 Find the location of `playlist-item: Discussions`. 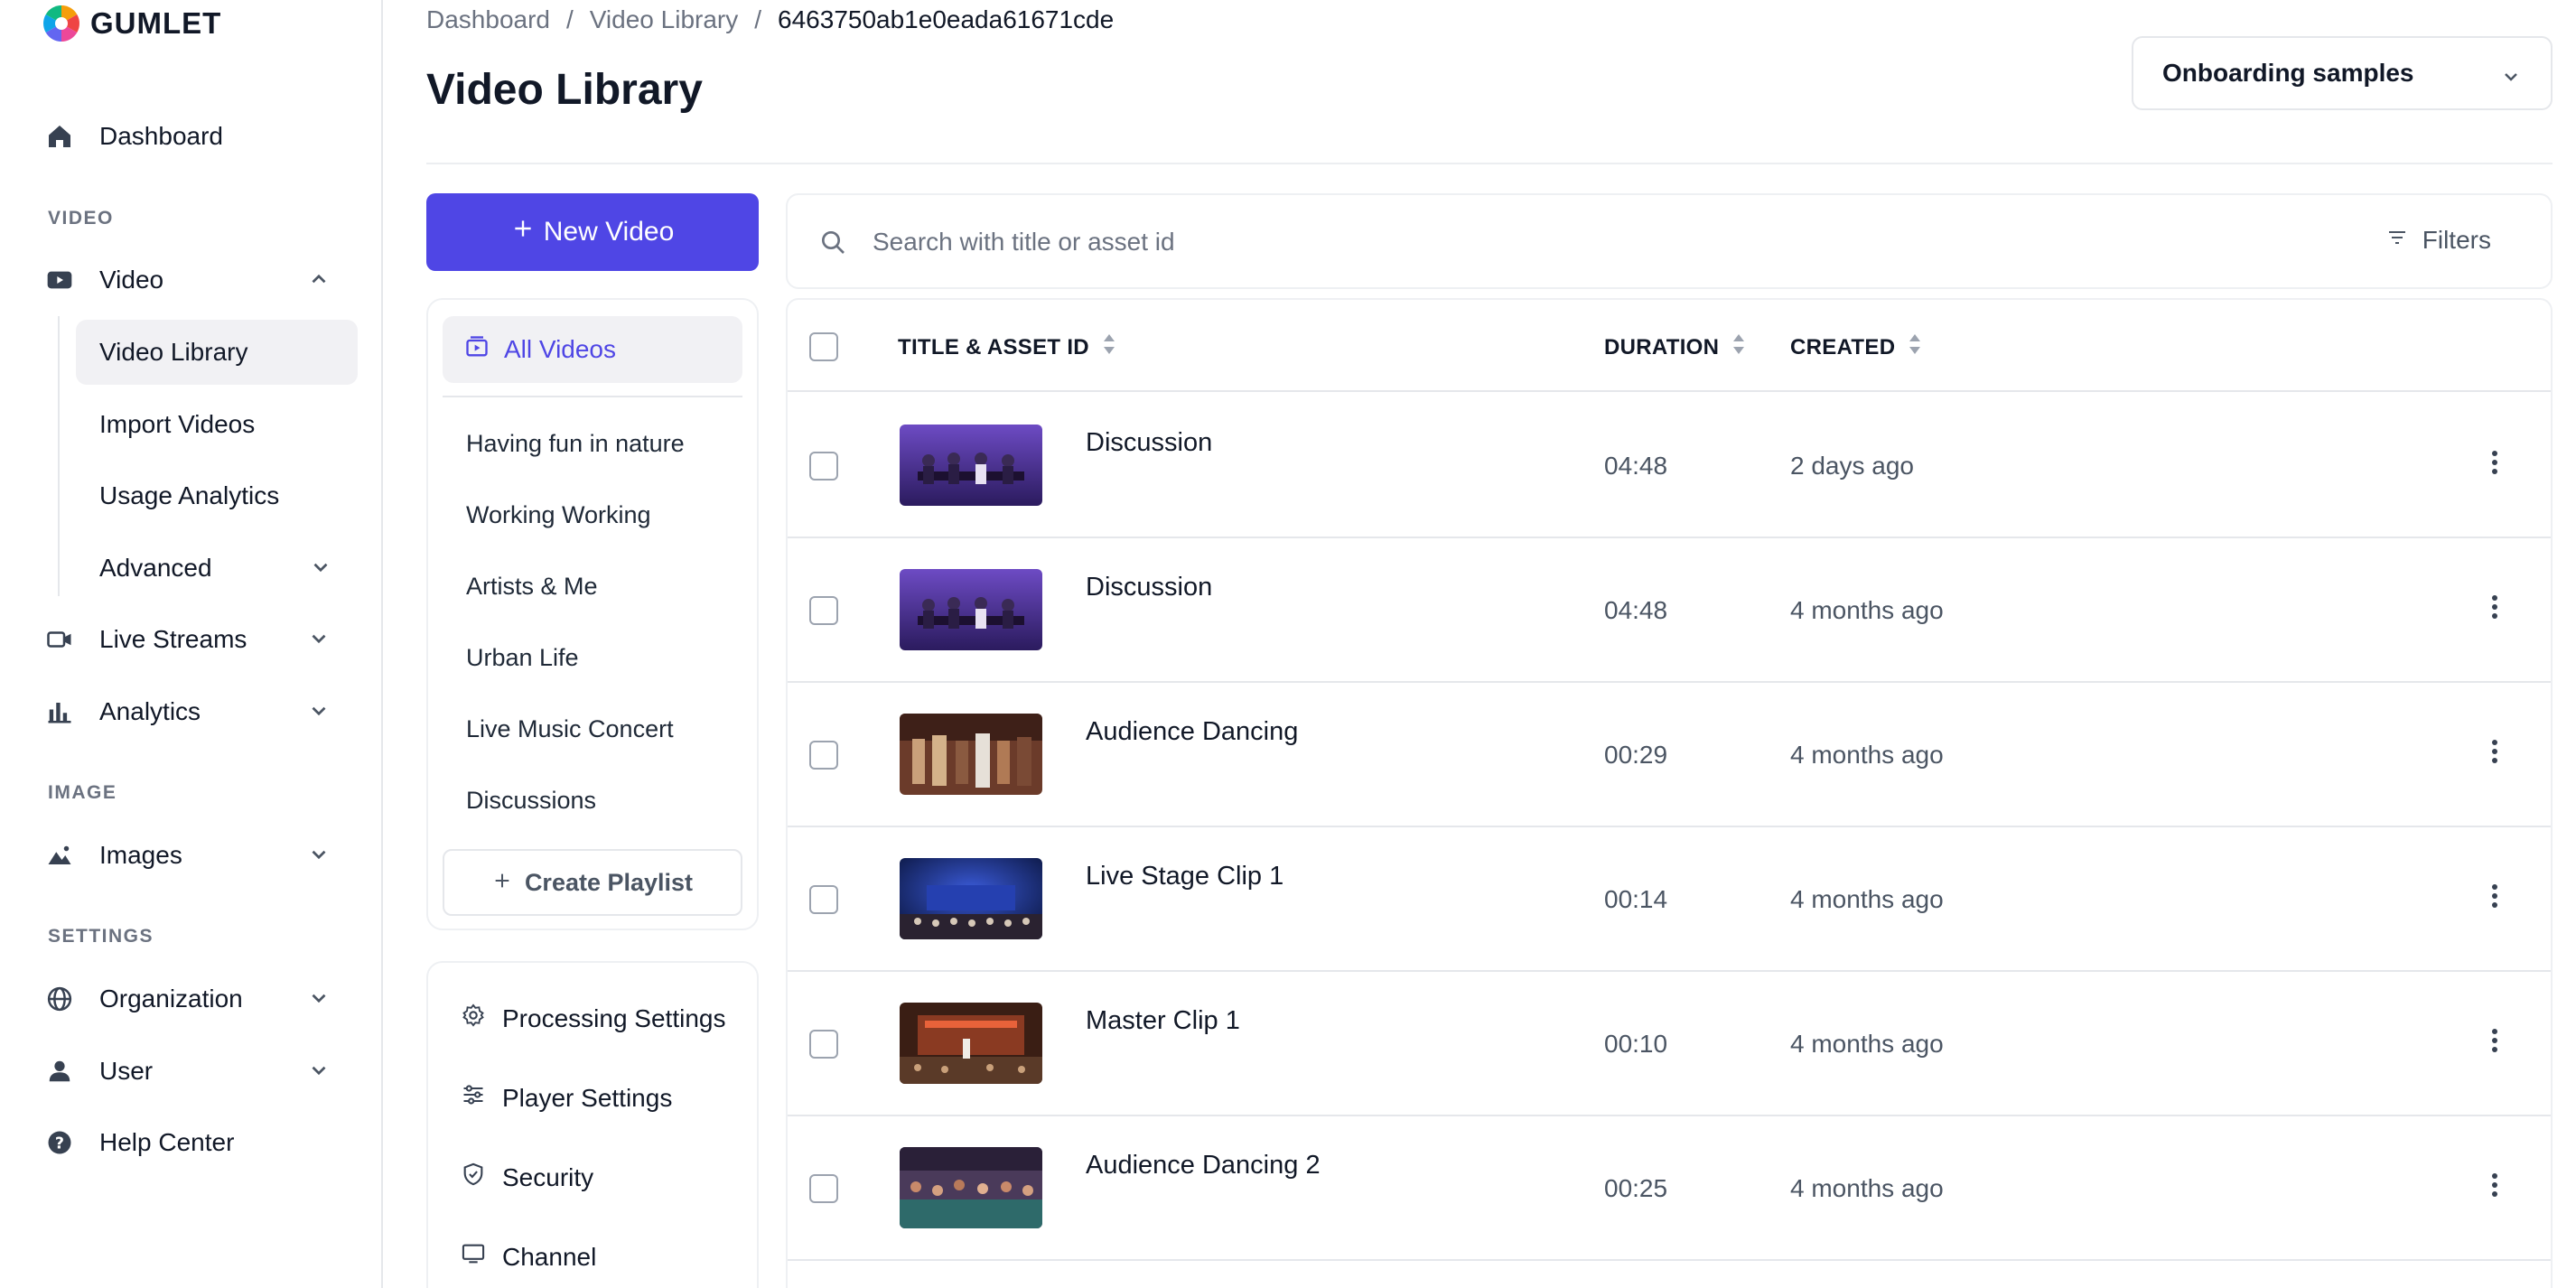

playlist-item: Discussions is located at coordinates (531, 801).